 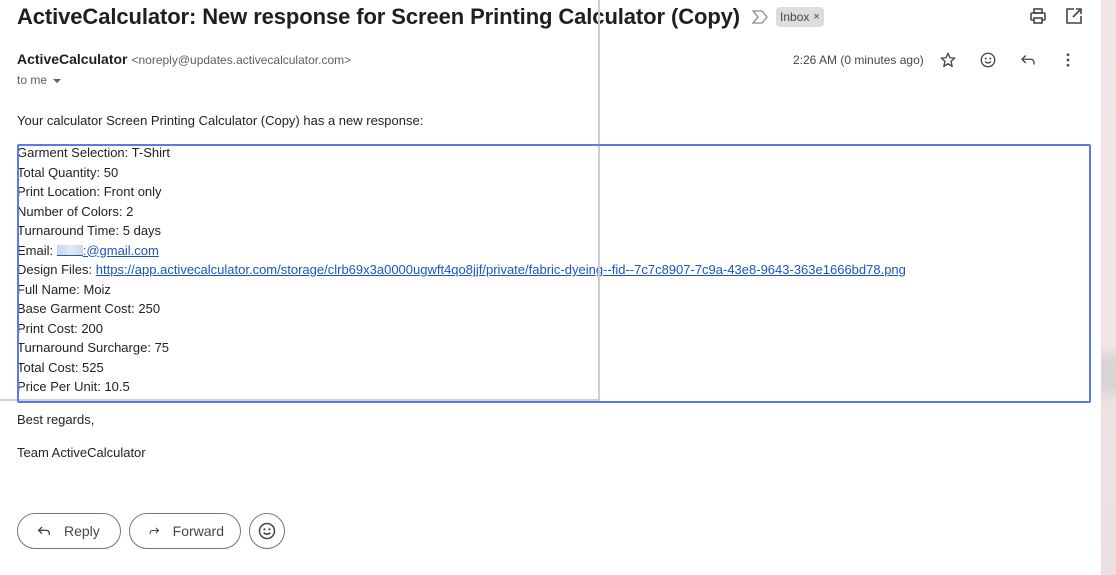 What do you see at coordinates (47, 289) in the screenshot?
I see `field-label: Full Name` at bounding box center [47, 289].